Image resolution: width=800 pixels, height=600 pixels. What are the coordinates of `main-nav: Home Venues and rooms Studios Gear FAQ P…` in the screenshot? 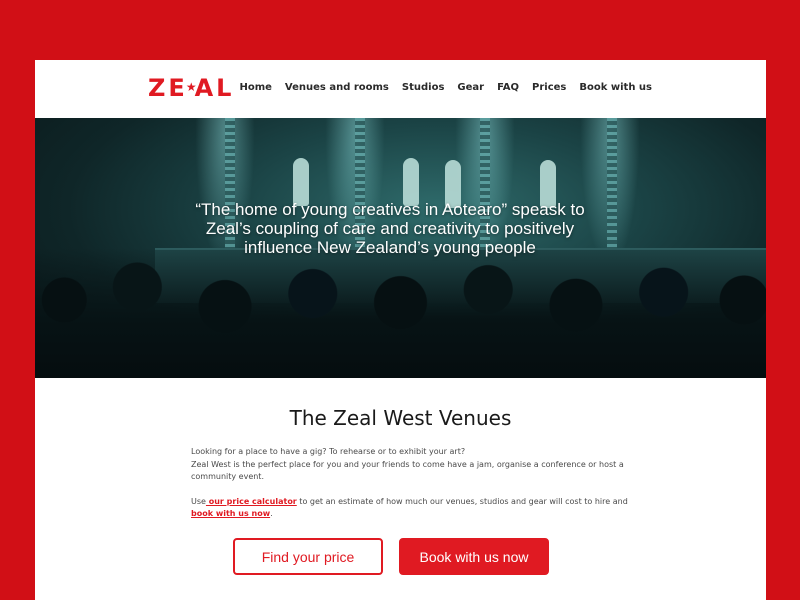 It's located at (439, 87).